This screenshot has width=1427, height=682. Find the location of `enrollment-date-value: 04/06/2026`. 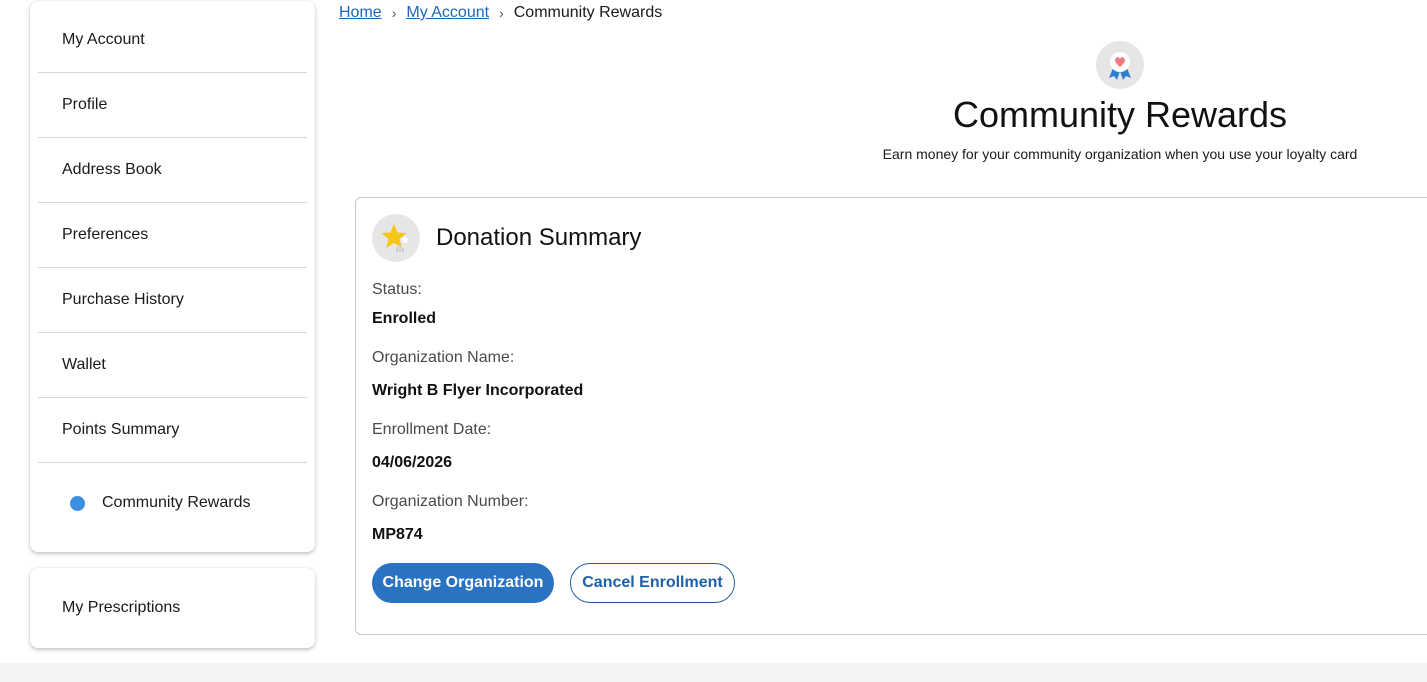

enrollment-date-value: 04/06/2026 is located at coordinates (412, 462).